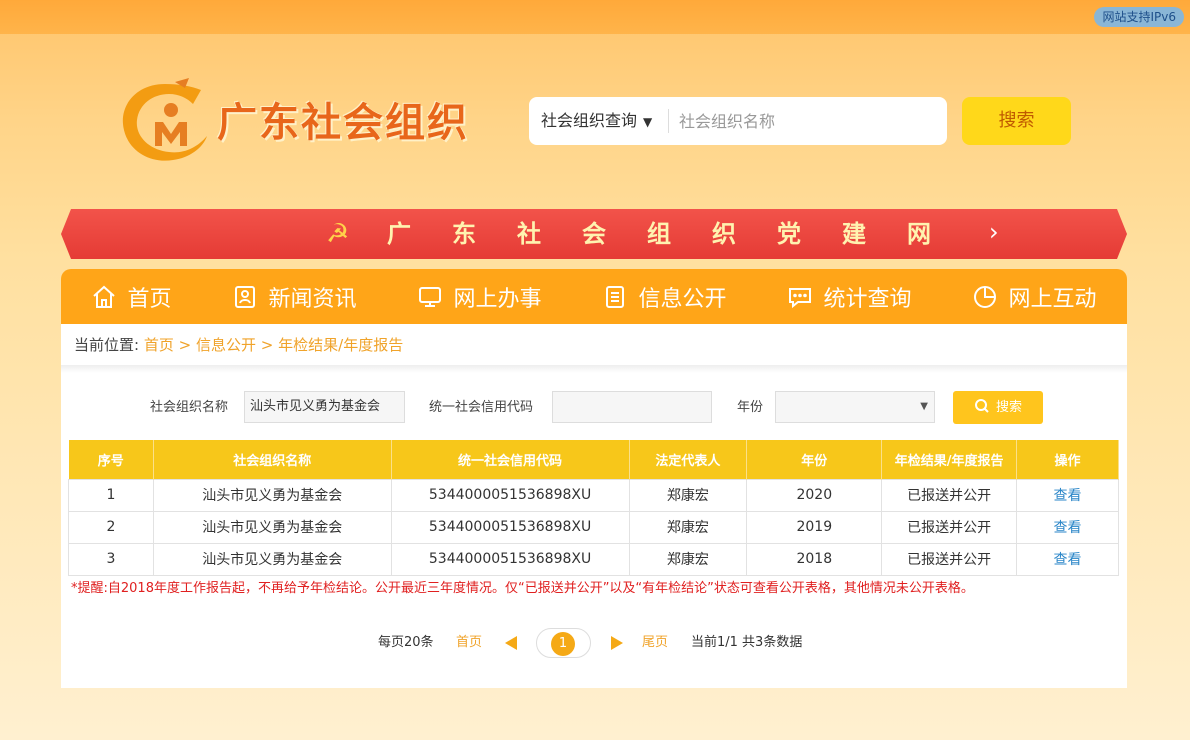  What do you see at coordinates (594, 296) in the screenshot?
I see `main-nav: 首页 新闻资讯 网上办事 信息公开 统计查询 网上互动` at bounding box center [594, 296].